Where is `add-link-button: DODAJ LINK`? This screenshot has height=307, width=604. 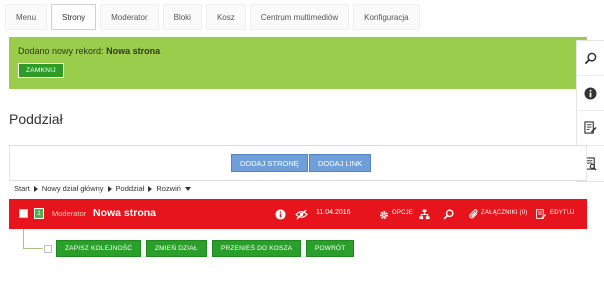 add-link-button: DODAJ LINK is located at coordinates (340, 163).